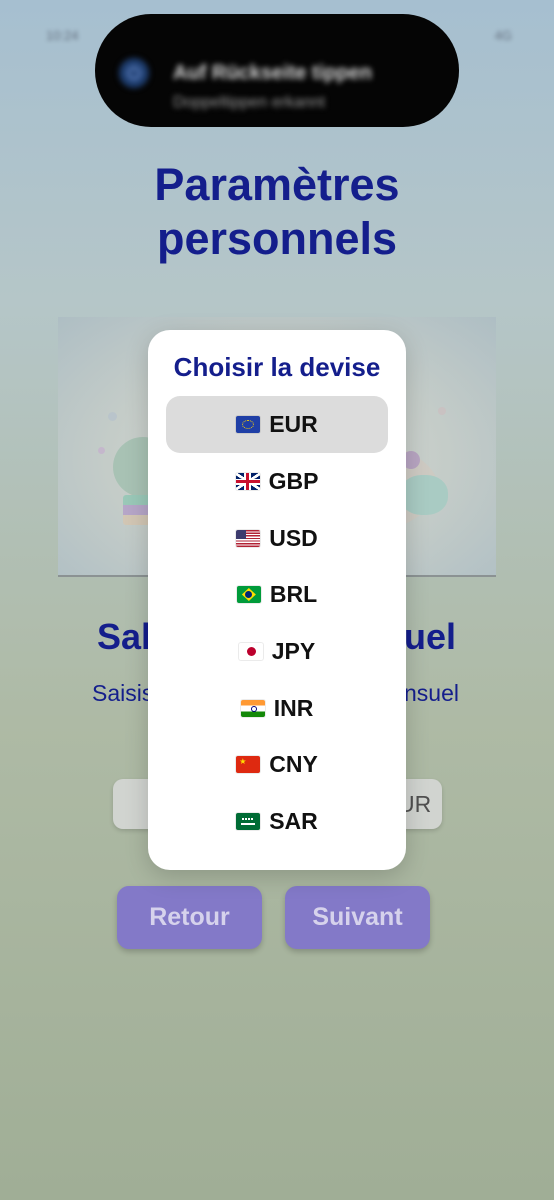  Describe the element at coordinates (293, 594) in the screenshot. I see `currency-option-label: BRL` at that location.